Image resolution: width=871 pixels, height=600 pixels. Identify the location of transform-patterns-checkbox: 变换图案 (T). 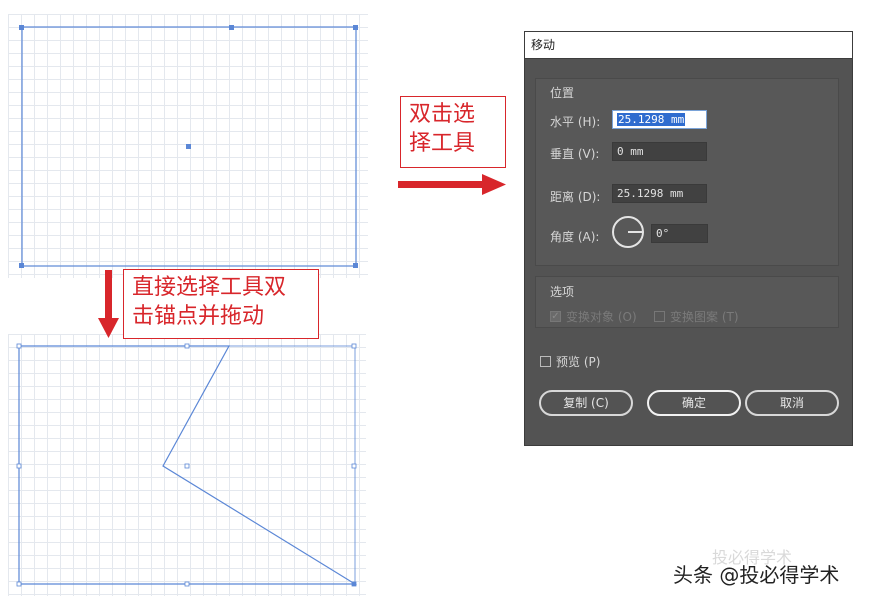
(696, 316).